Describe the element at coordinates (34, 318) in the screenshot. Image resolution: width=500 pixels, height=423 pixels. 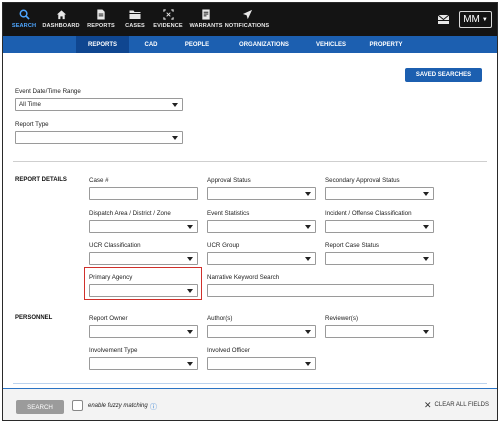
I see `personnel-heading: PERSONNEL` at that location.